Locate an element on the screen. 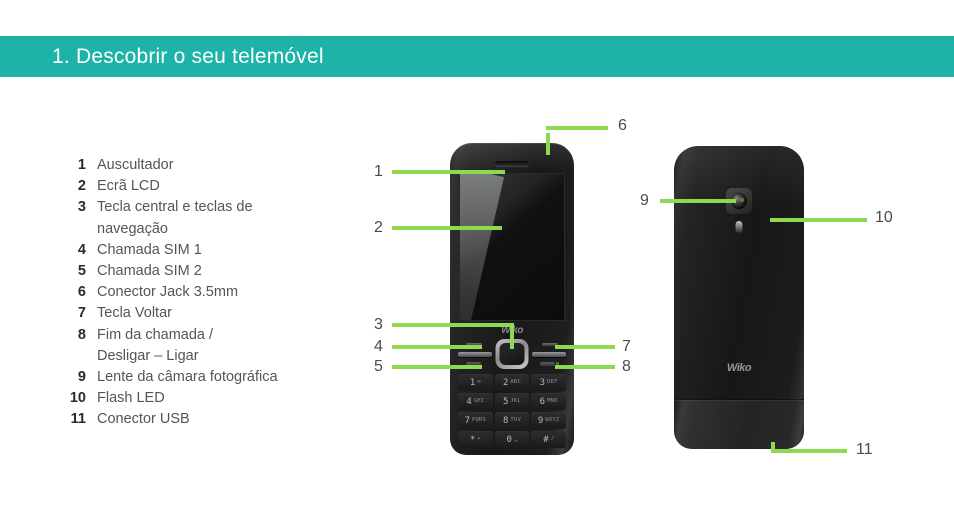  list-item: 8 Fim da chamada / is located at coordinates (208, 335).